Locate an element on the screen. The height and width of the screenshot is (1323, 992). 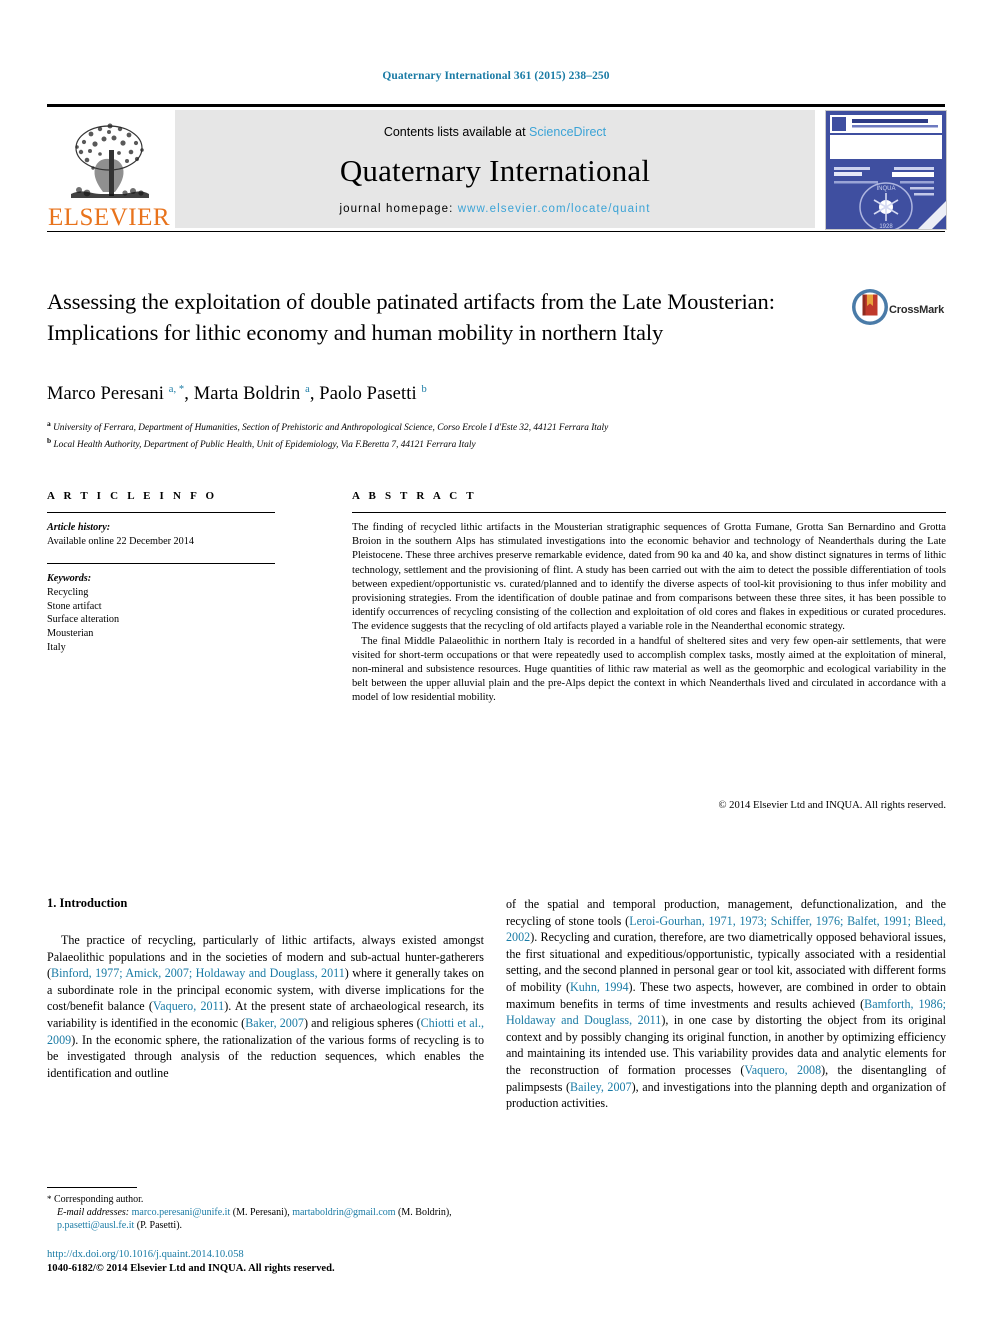
keyword-item: Surface alteration is located at coordinates (83, 620).